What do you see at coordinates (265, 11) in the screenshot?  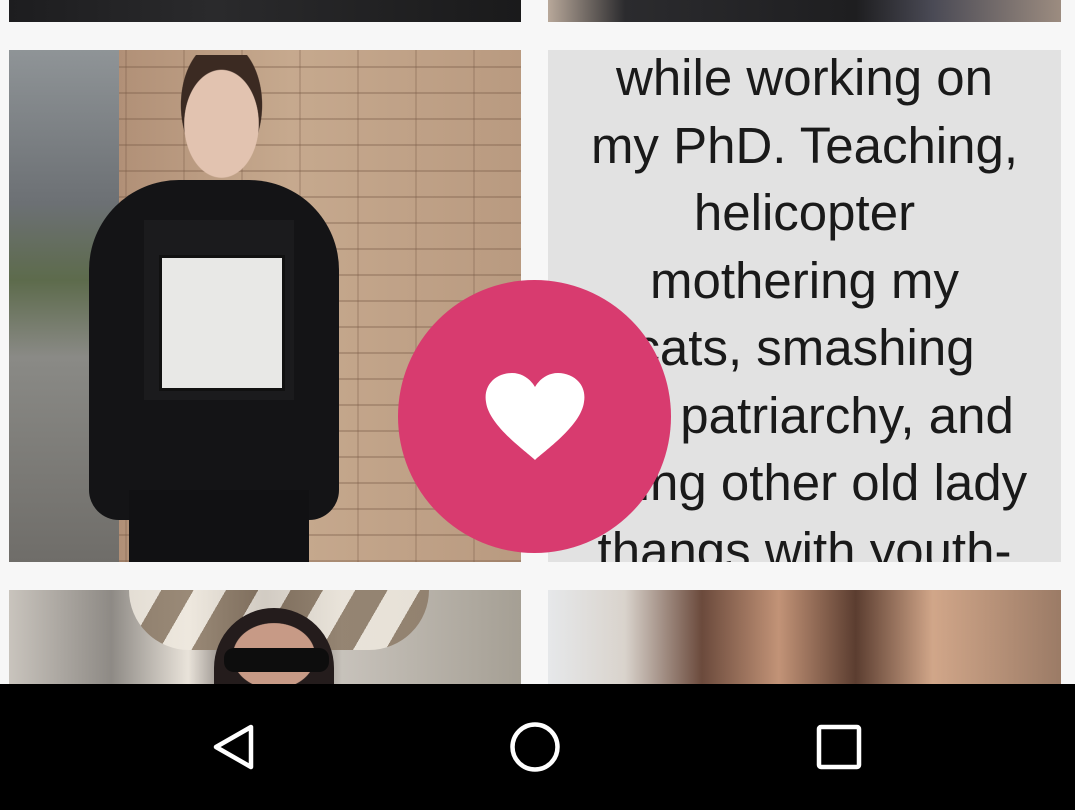 I see `photo-tile-top-left` at bounding box center [265, 11].